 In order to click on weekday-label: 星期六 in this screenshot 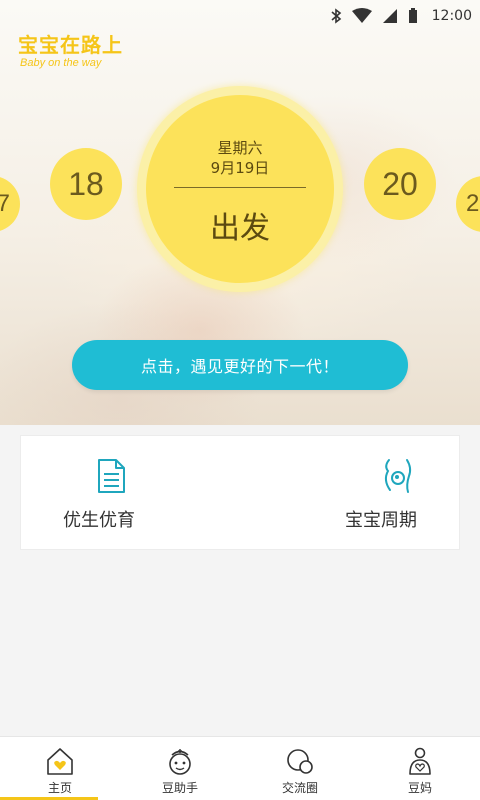, I will do `click(240, 148)`.